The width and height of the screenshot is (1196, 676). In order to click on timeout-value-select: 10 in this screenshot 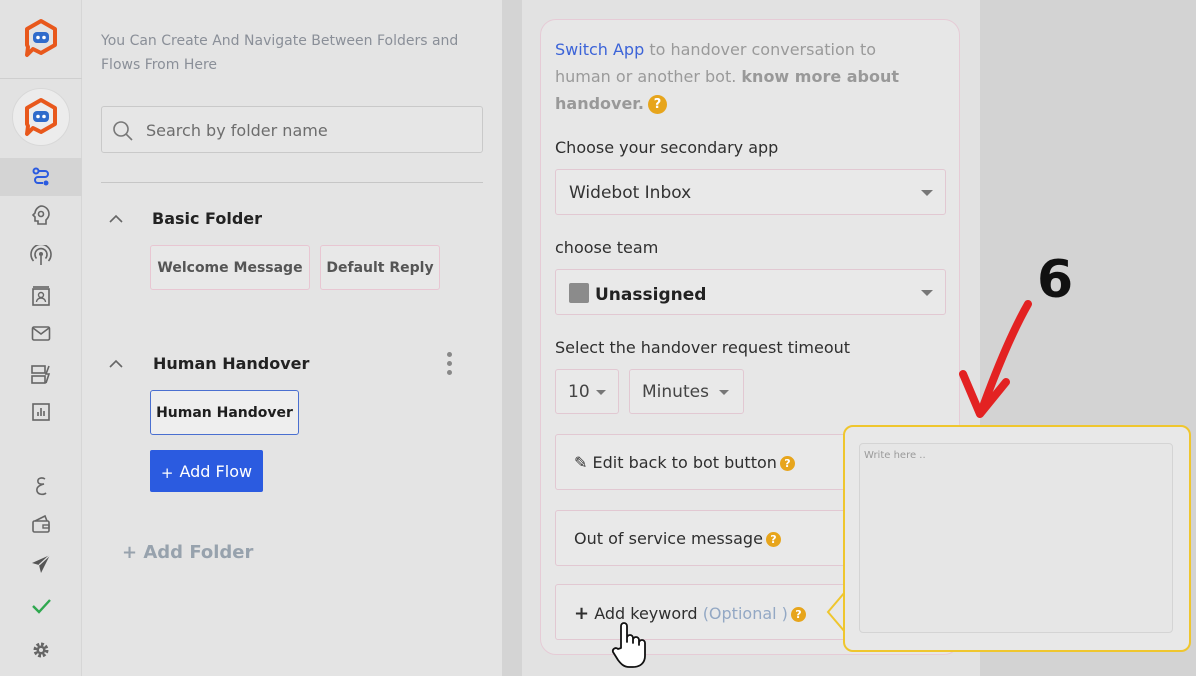, I will do `click(587, 391)`.